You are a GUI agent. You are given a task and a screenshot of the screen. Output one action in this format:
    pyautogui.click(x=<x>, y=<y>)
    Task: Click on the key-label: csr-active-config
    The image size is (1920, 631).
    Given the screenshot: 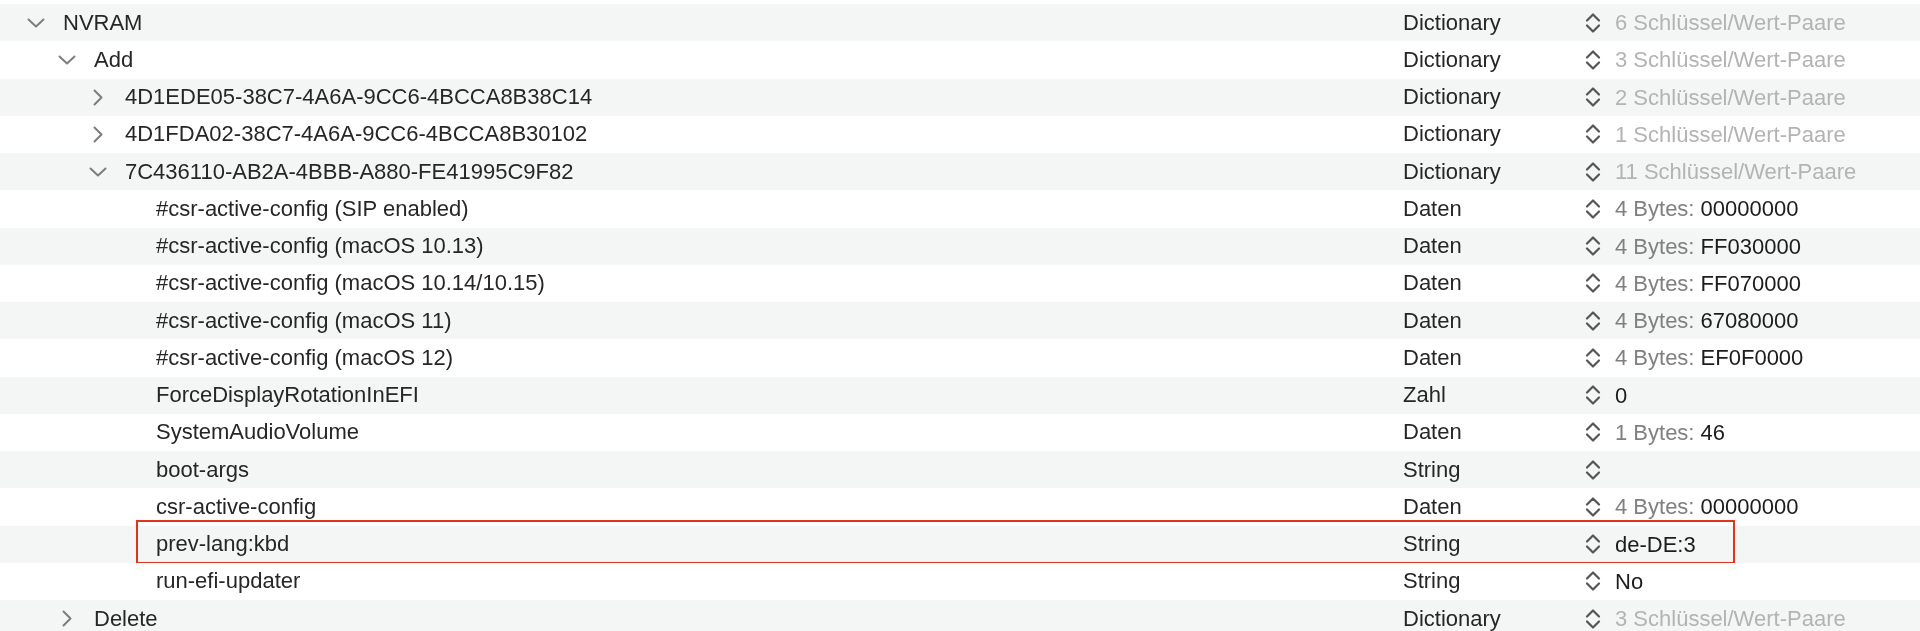 What is the action you would take?
    pyautogui.click(x=236, y=506)
    